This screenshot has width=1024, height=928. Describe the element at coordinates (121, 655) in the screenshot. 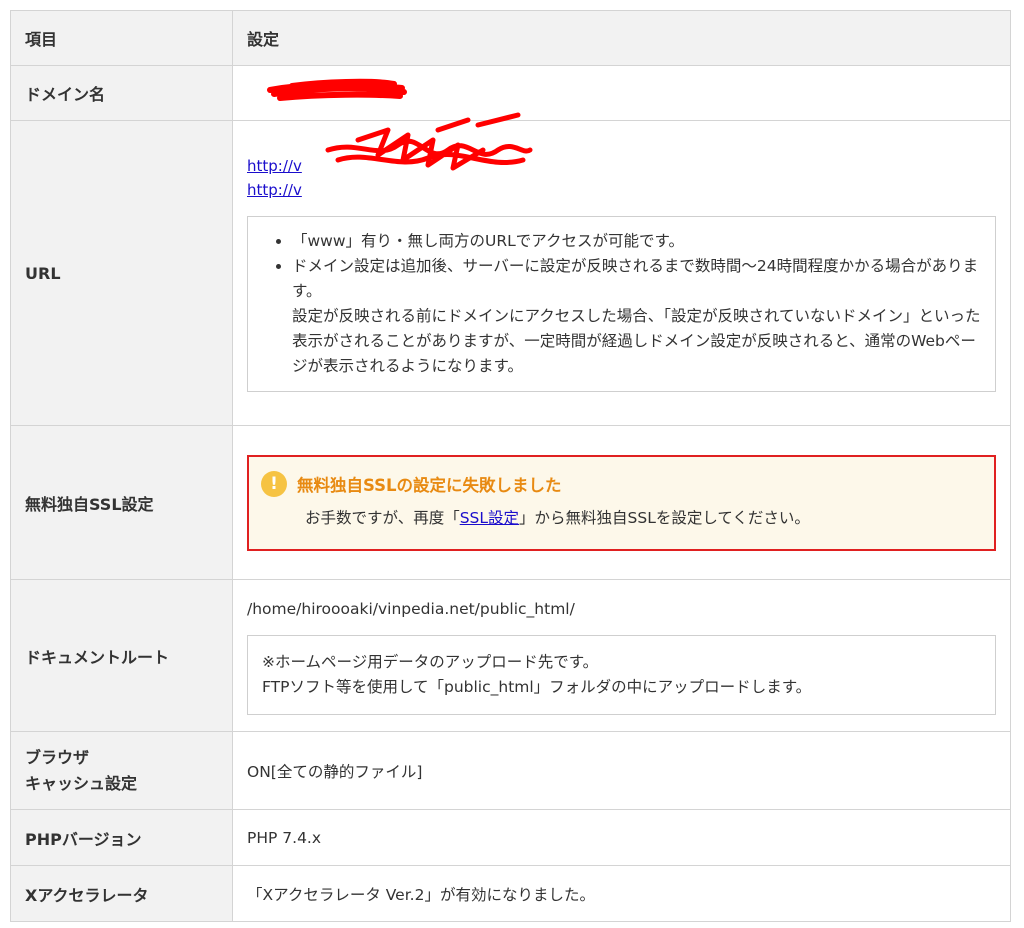

I see `docroot-label: ドキュメントルート` at that location.